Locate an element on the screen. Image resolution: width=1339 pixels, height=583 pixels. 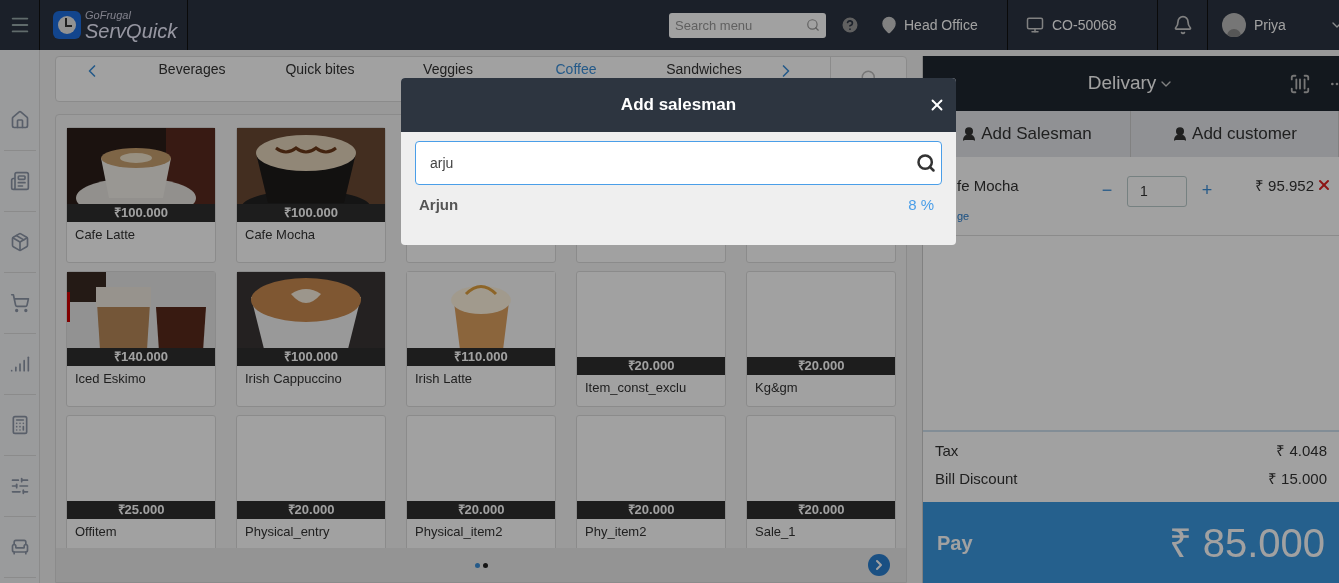
product-card: ₹20.000 Phy_item2 is located at coordinates (651, 481).